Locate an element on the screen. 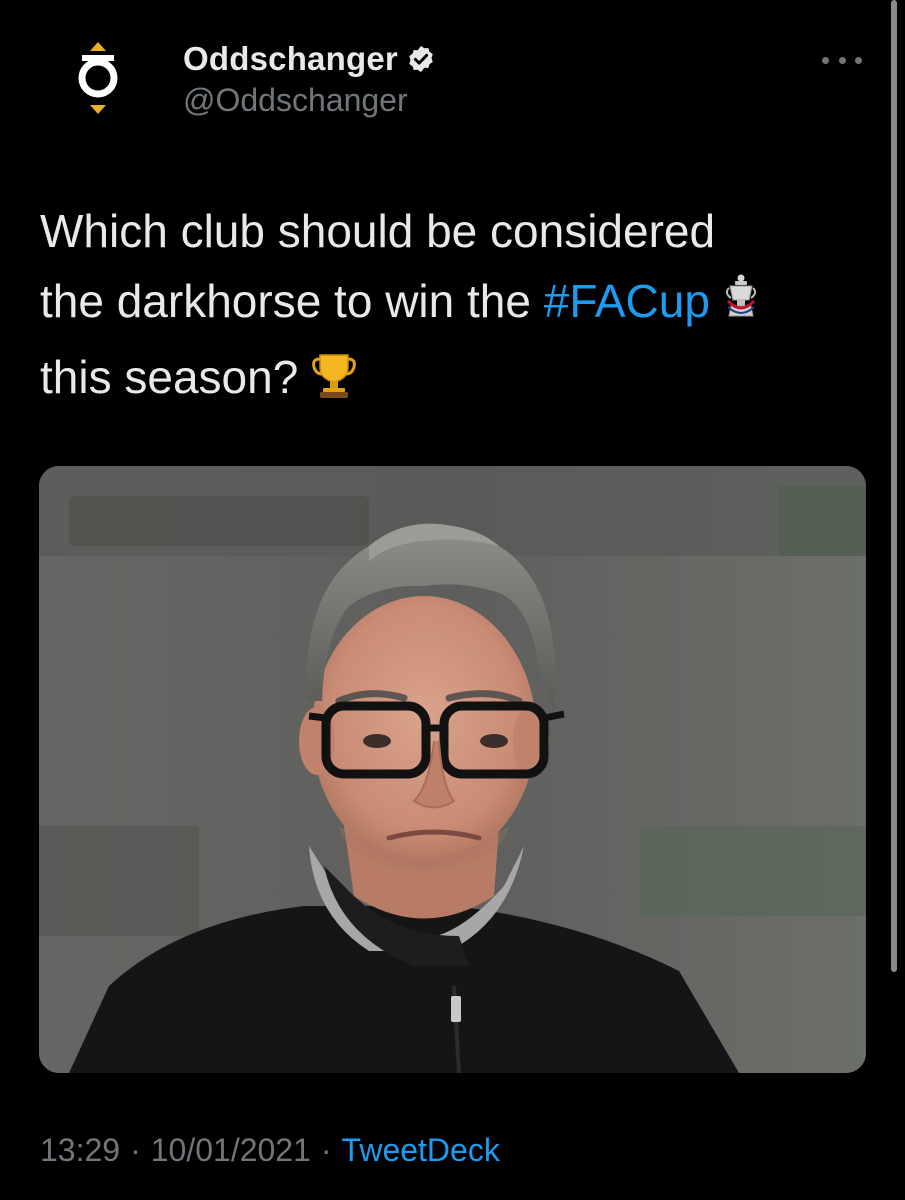  scrollbar-thumb is located at coordinates (894, 486).